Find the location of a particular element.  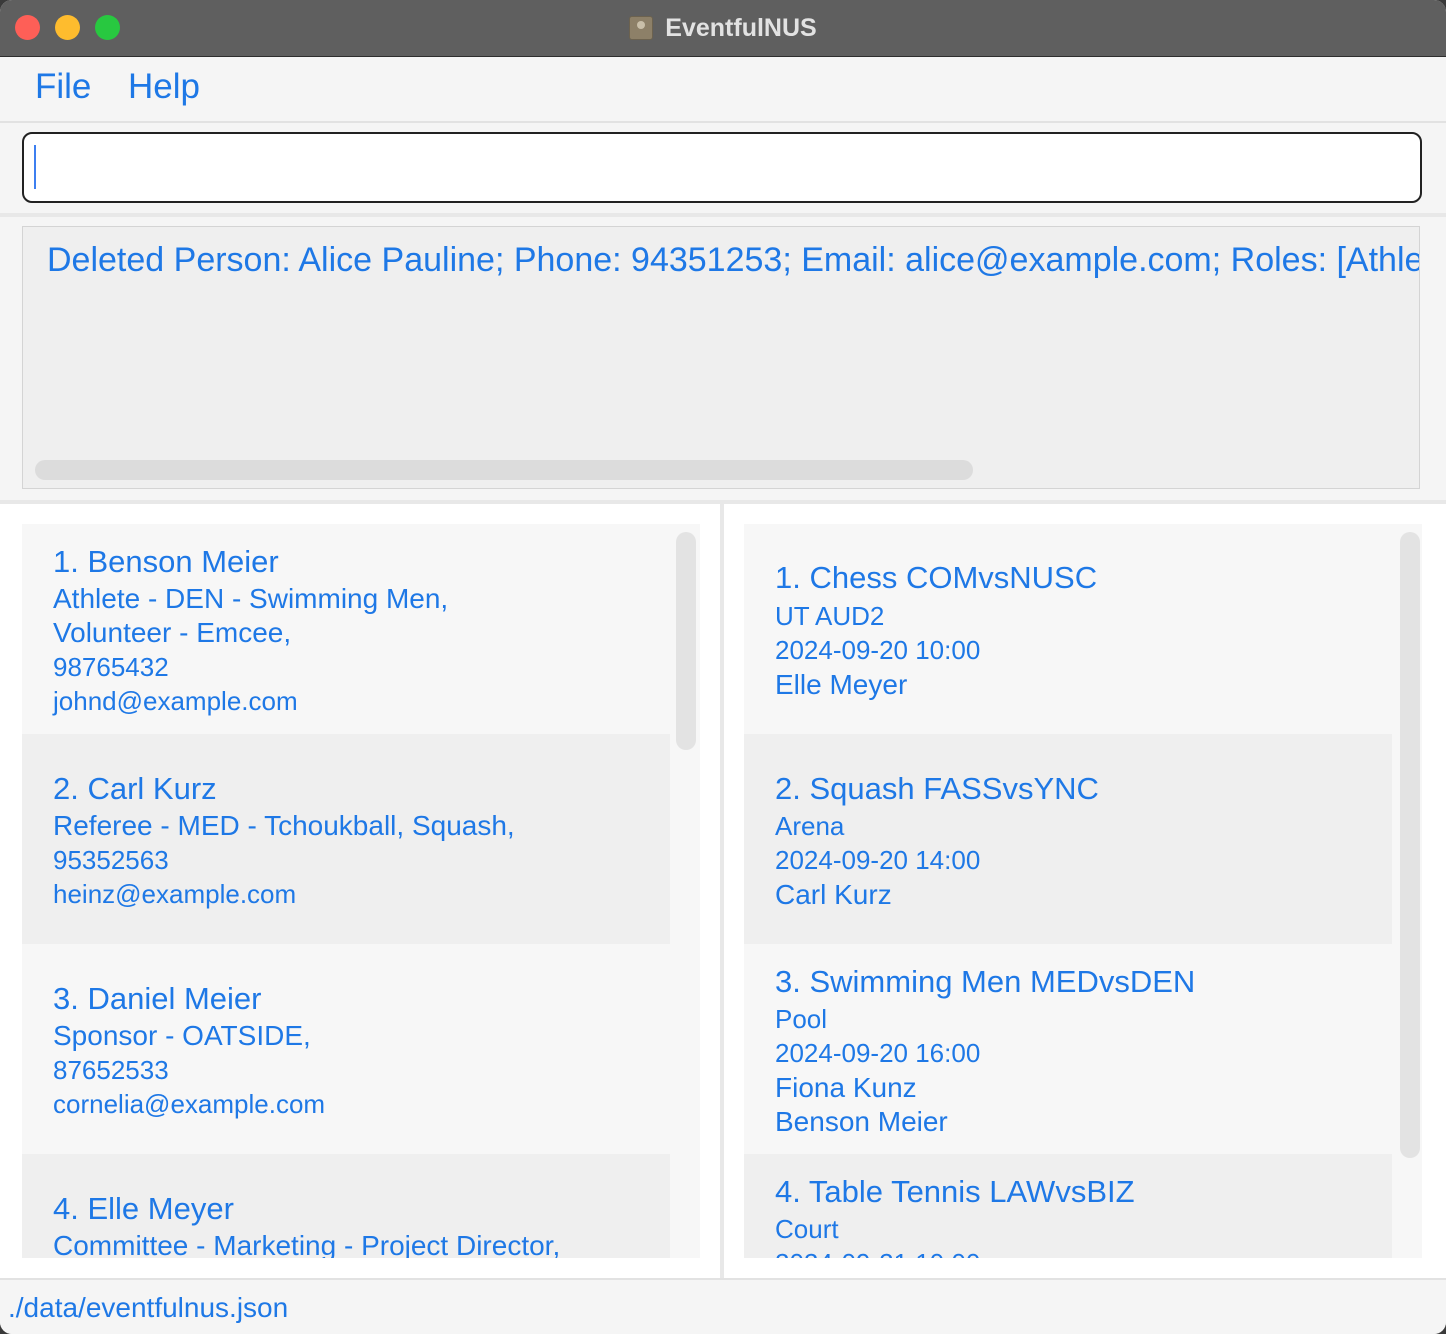

person-role: Athlete - DEN - Swimming Men, is located at coordinates (251, 598).